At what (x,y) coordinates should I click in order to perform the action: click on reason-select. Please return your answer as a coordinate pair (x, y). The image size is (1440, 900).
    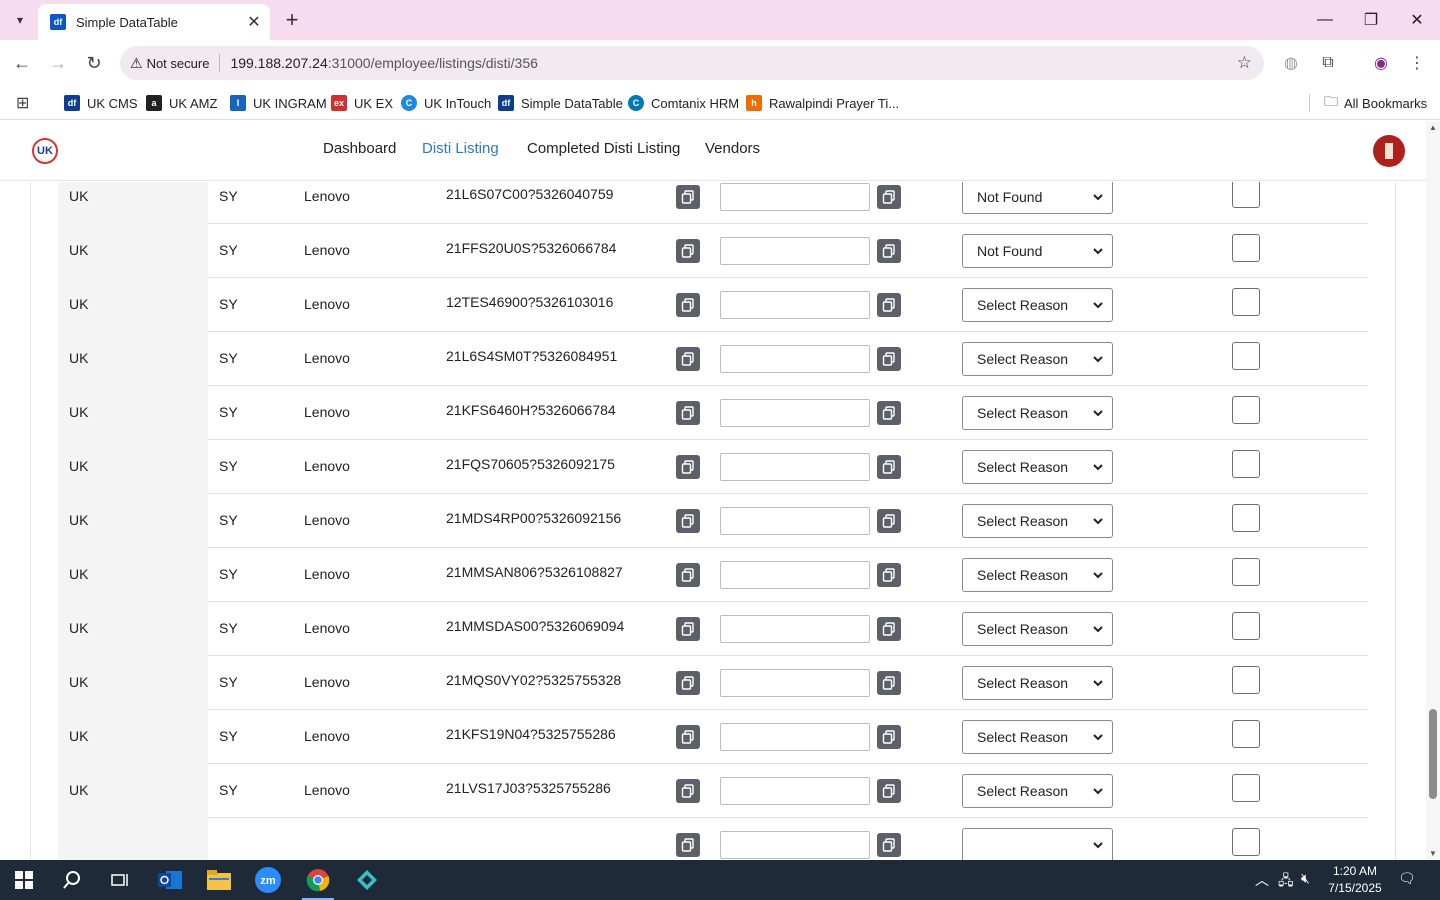
    Looking at the image, I should click on (1037, 844).